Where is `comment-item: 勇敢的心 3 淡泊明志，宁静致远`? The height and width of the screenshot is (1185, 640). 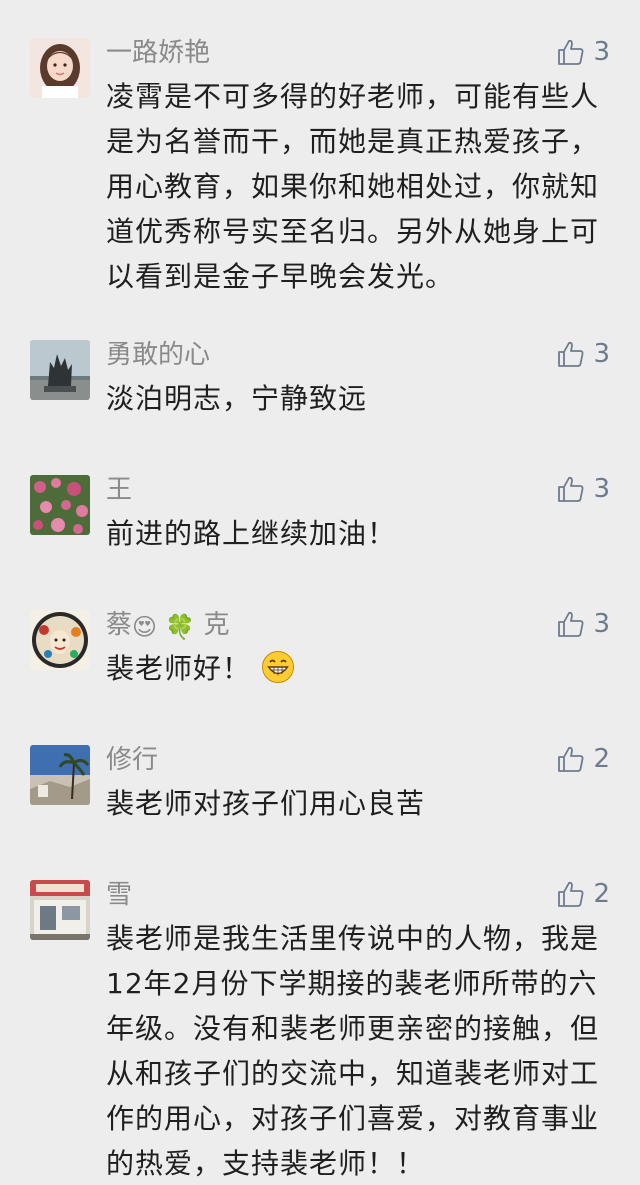
comment-item: 勇敢的心 3 淡泊明志，宁静致远 is located at coordinates (320, 384).